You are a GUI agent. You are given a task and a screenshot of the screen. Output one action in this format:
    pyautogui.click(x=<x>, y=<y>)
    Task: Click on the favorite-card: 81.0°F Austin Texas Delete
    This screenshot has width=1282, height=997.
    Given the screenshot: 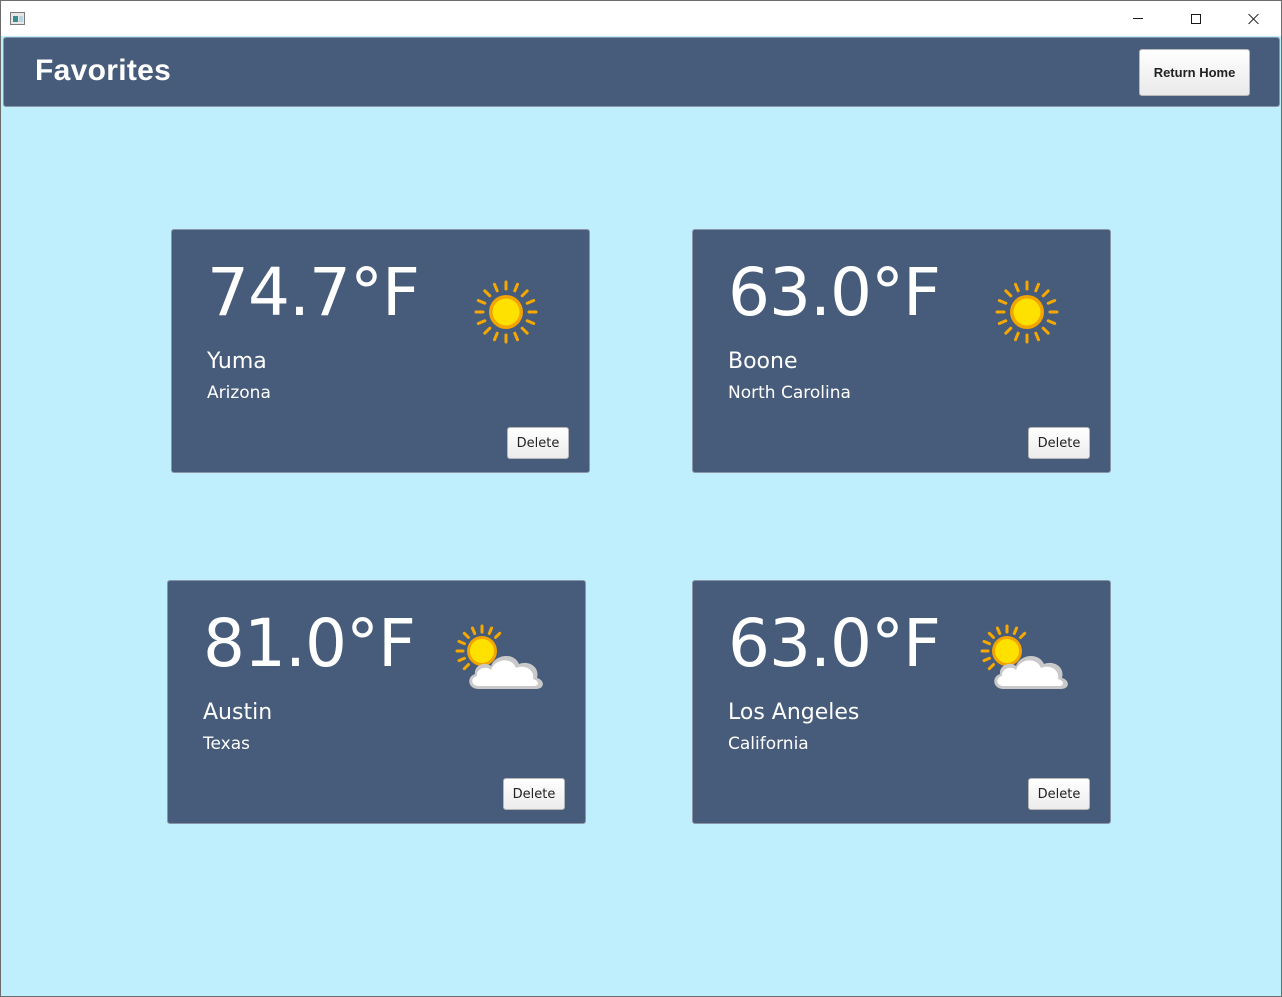 What is the action you would take?
    pyautogui.click(x=376, y=702)
    